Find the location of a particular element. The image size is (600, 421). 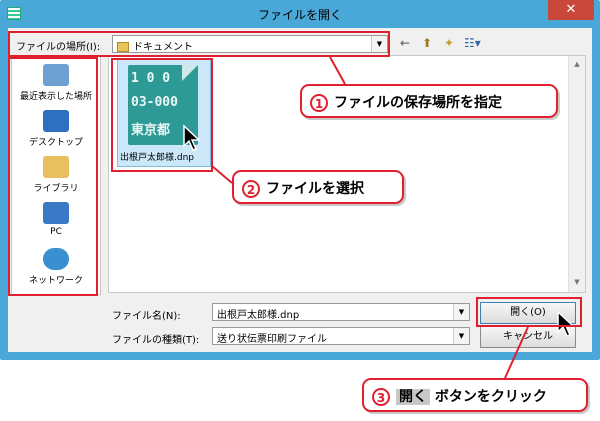

step-number: 2 is located at coordinates (251, 189).